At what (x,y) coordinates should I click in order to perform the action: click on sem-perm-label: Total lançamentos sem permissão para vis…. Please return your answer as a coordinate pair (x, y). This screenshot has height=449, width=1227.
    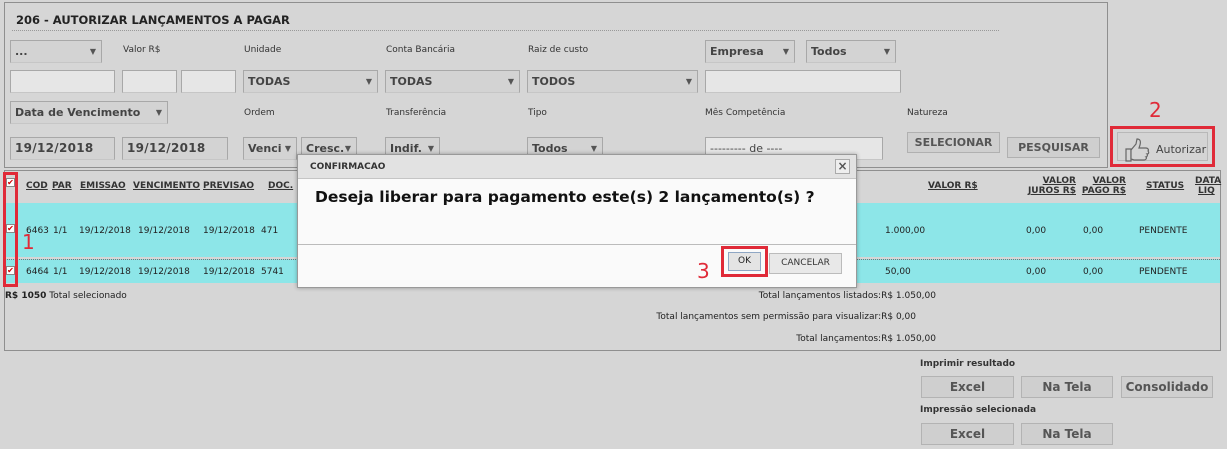
    Looking at the image, I should click on (769, 317).